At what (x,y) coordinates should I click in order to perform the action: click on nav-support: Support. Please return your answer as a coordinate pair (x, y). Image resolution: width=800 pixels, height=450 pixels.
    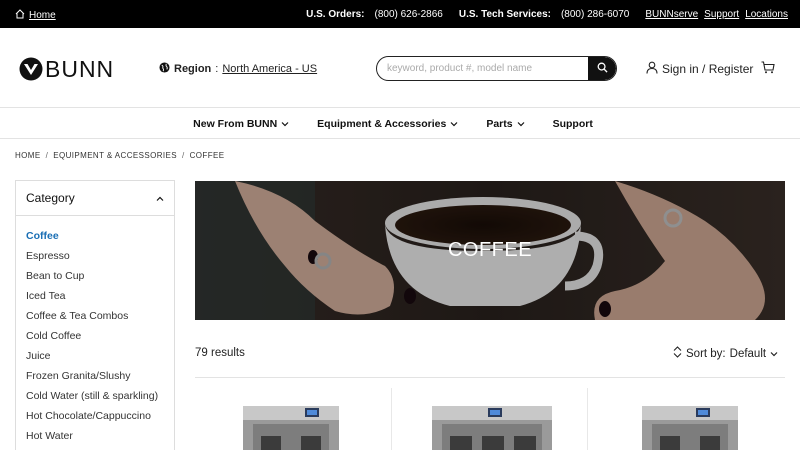
    Looking at the image, I should click on (573, 124).